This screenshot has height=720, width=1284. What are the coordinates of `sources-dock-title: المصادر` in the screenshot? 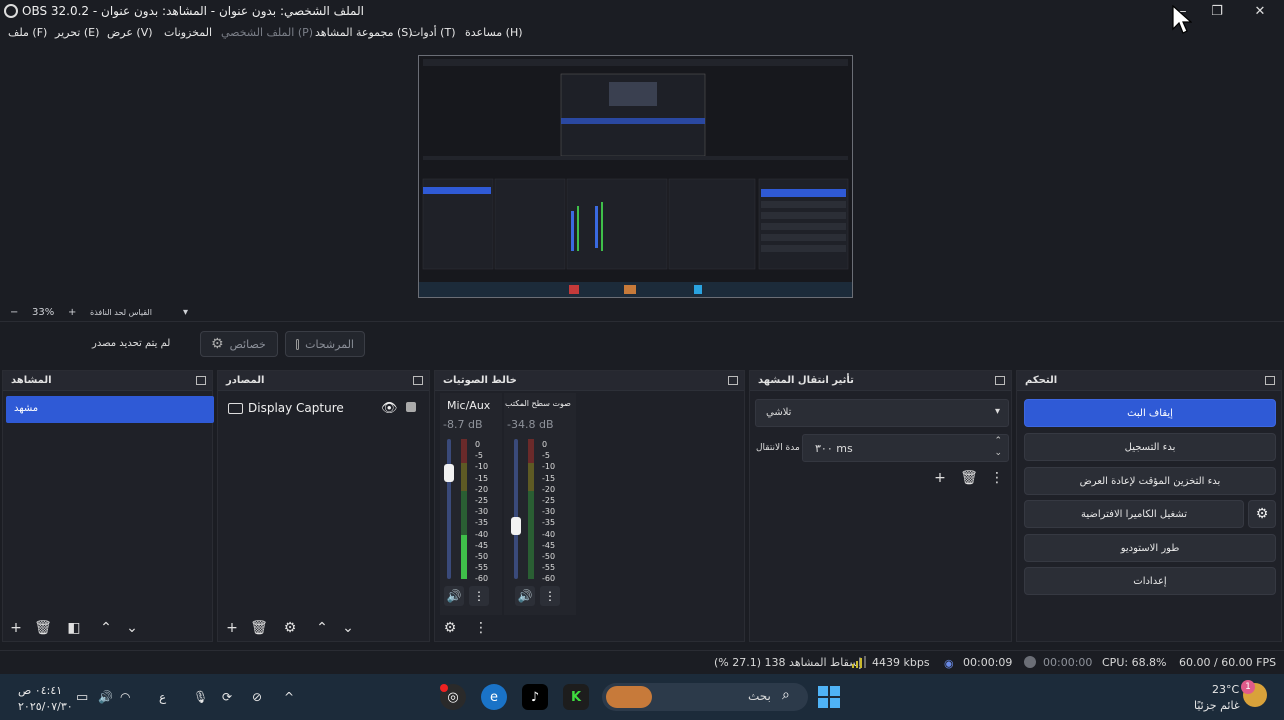 It's located at (245, 380).